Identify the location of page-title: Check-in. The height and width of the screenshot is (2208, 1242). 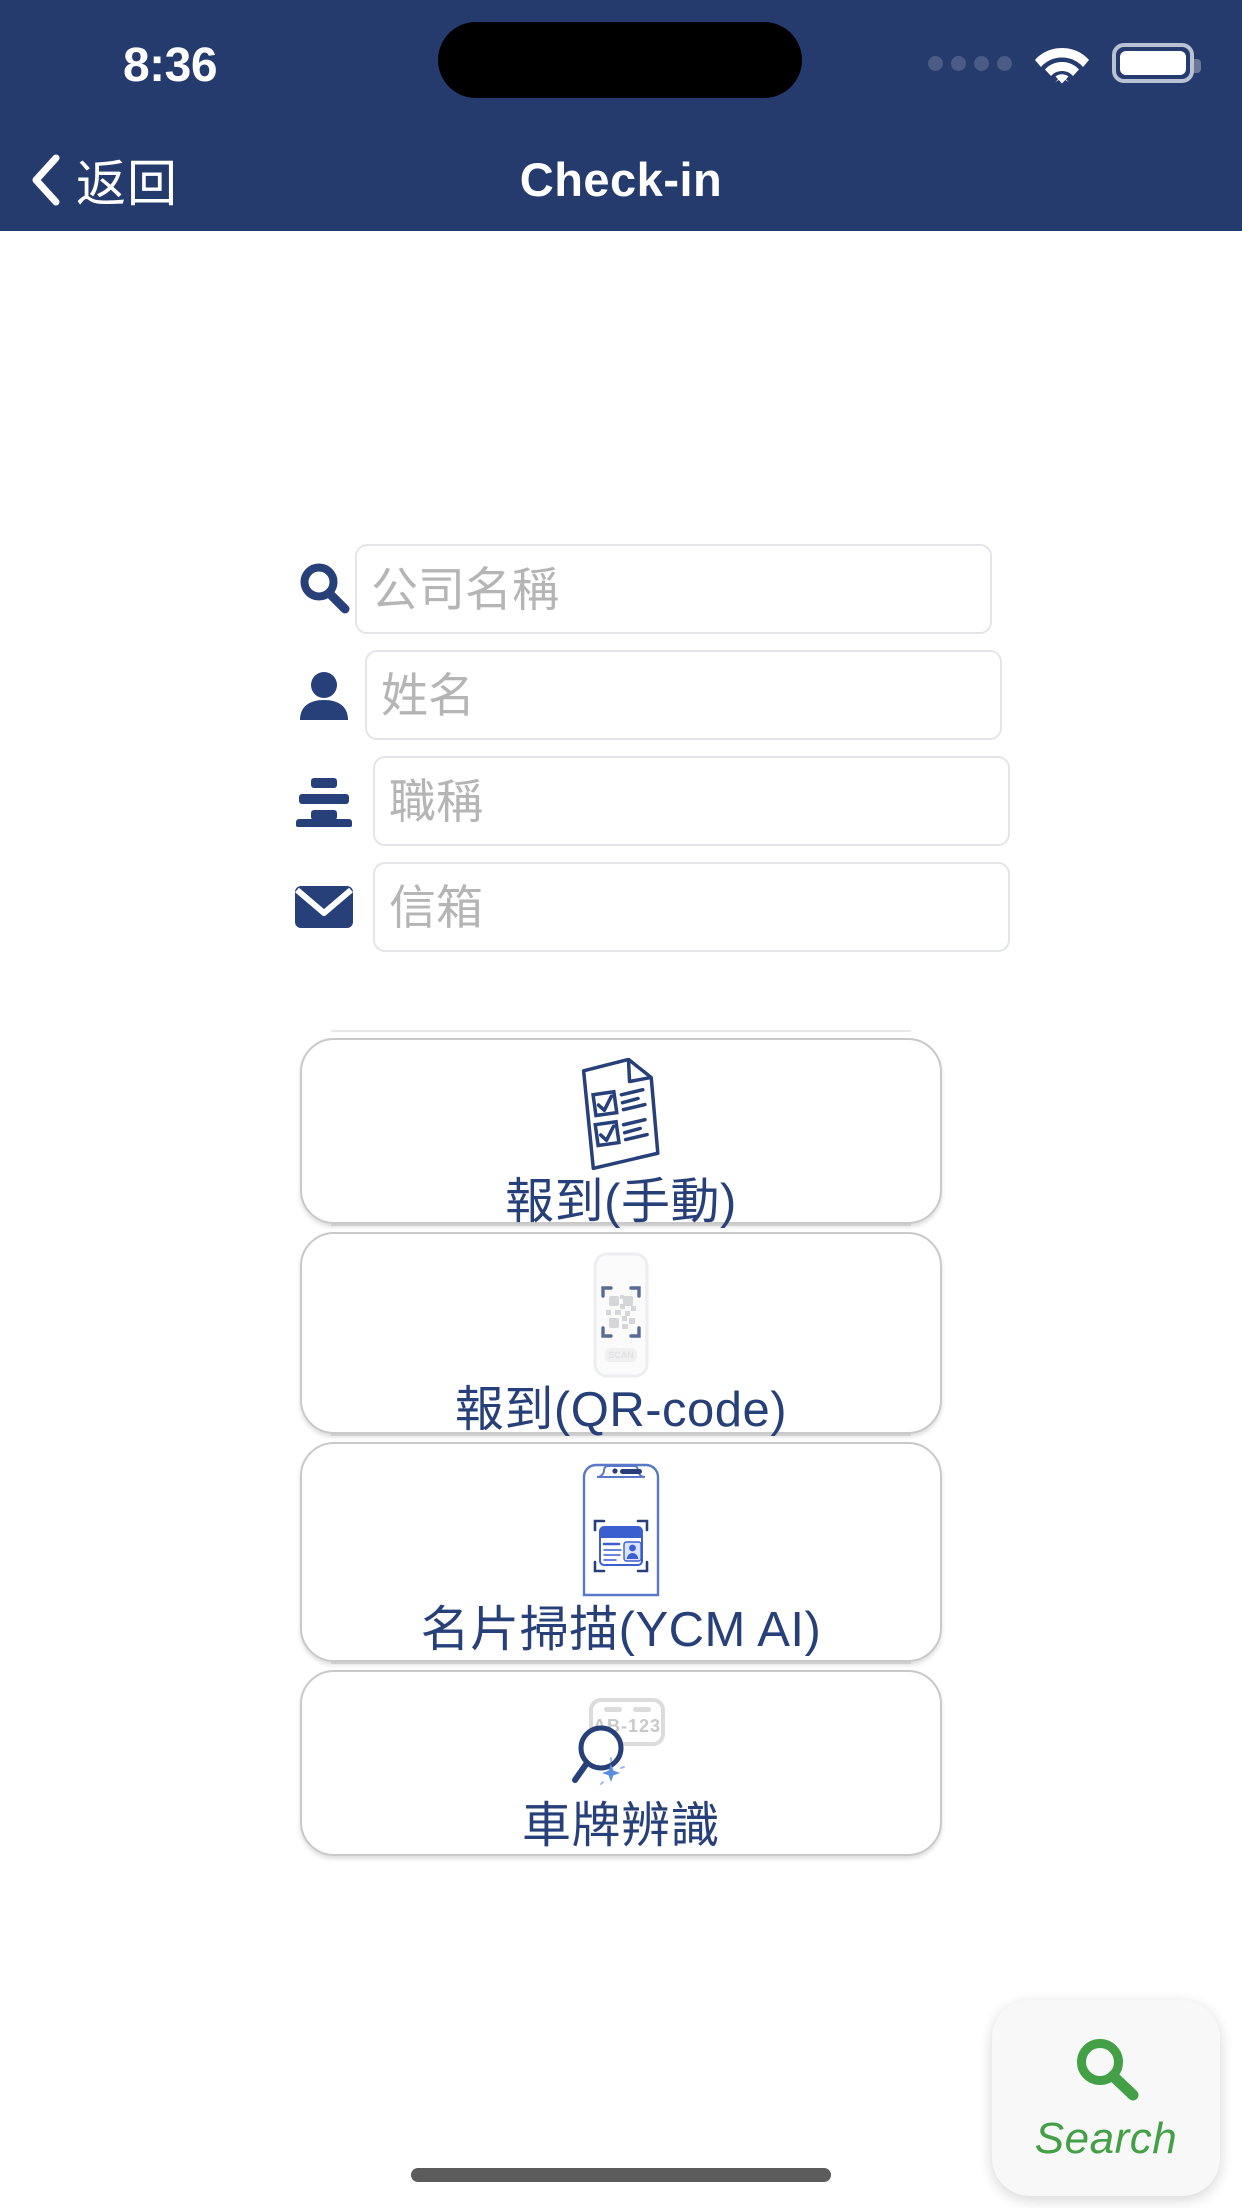
(621, 179).